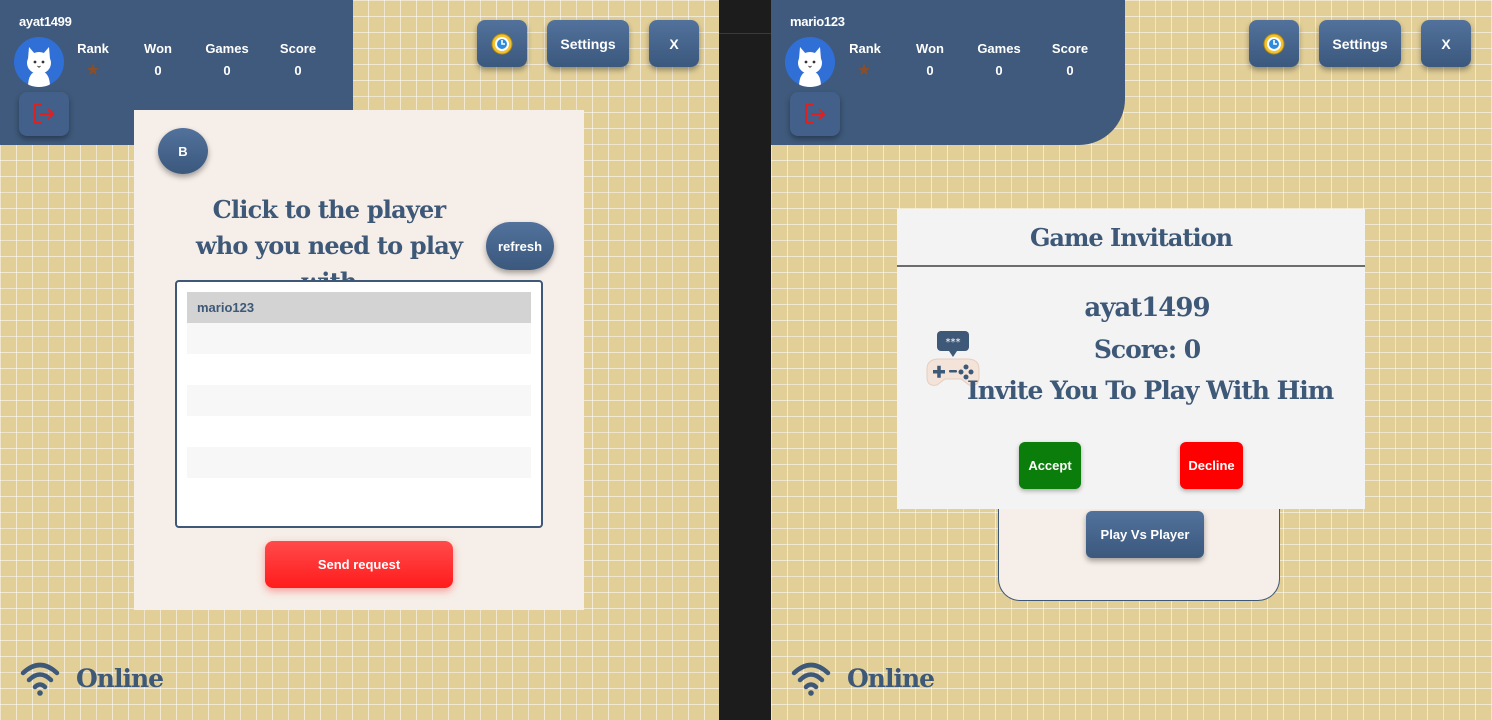 This screenshot has width=1492, height=720. Describe the element at coordinates (1211, 465) in the screenshot. I see `decline-button: Decline` at that location.